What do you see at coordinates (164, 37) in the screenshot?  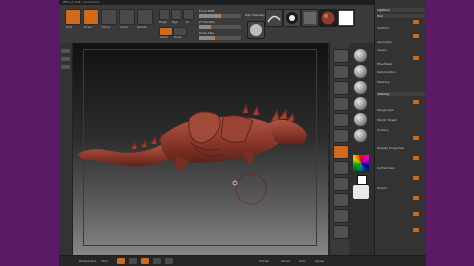 I see `zadd-label: Zadd` at bounding box center [164, 37].